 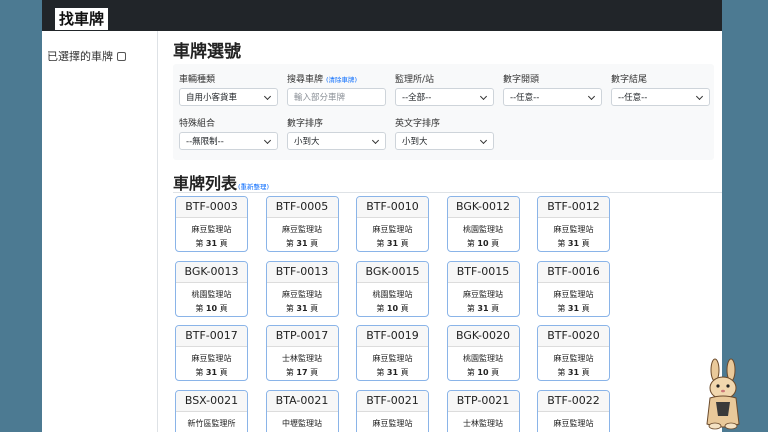 I want to click on plate-card: BTF-0012 麻豆監理站第 31 頁, so click(x=573, y=224).